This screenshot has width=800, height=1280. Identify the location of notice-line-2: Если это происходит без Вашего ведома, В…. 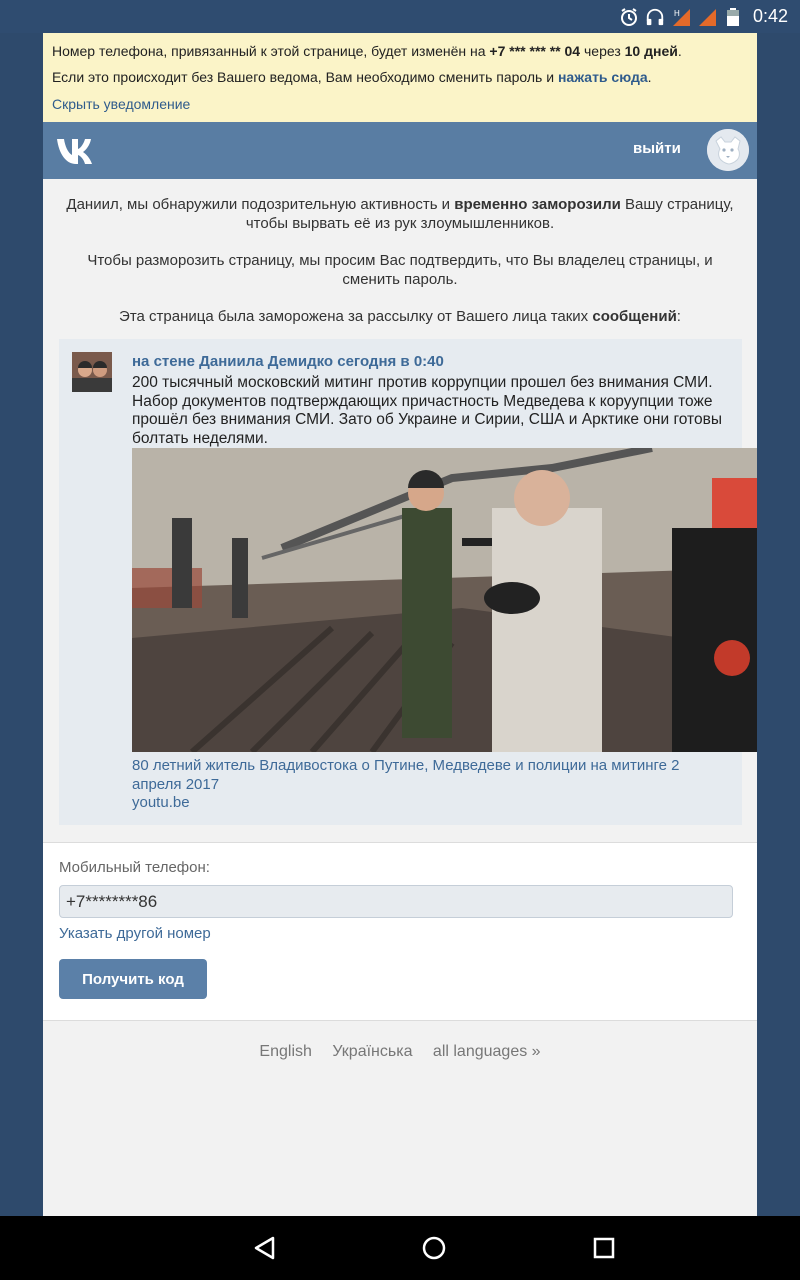
(352, 77).